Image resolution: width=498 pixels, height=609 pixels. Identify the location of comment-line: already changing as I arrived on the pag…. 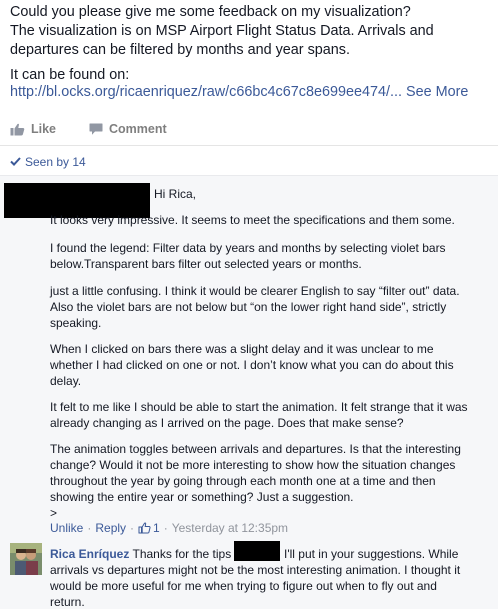
(227, 423).